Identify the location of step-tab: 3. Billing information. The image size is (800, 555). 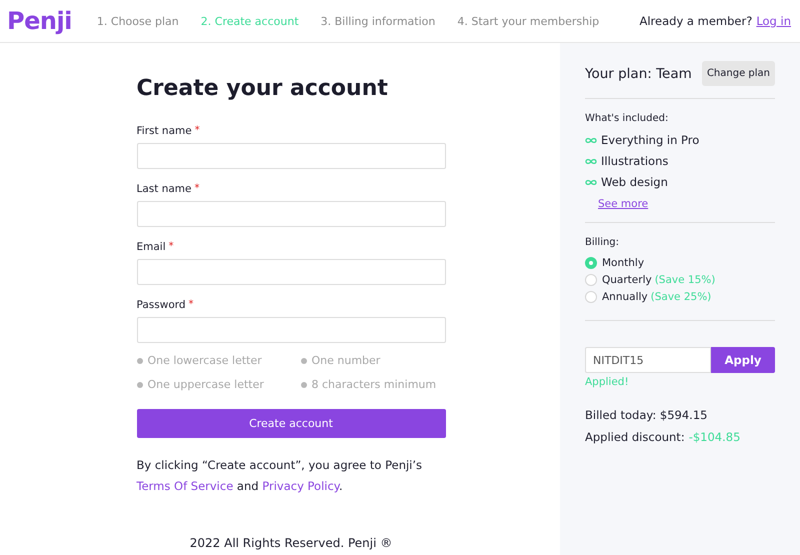
(378, 21).